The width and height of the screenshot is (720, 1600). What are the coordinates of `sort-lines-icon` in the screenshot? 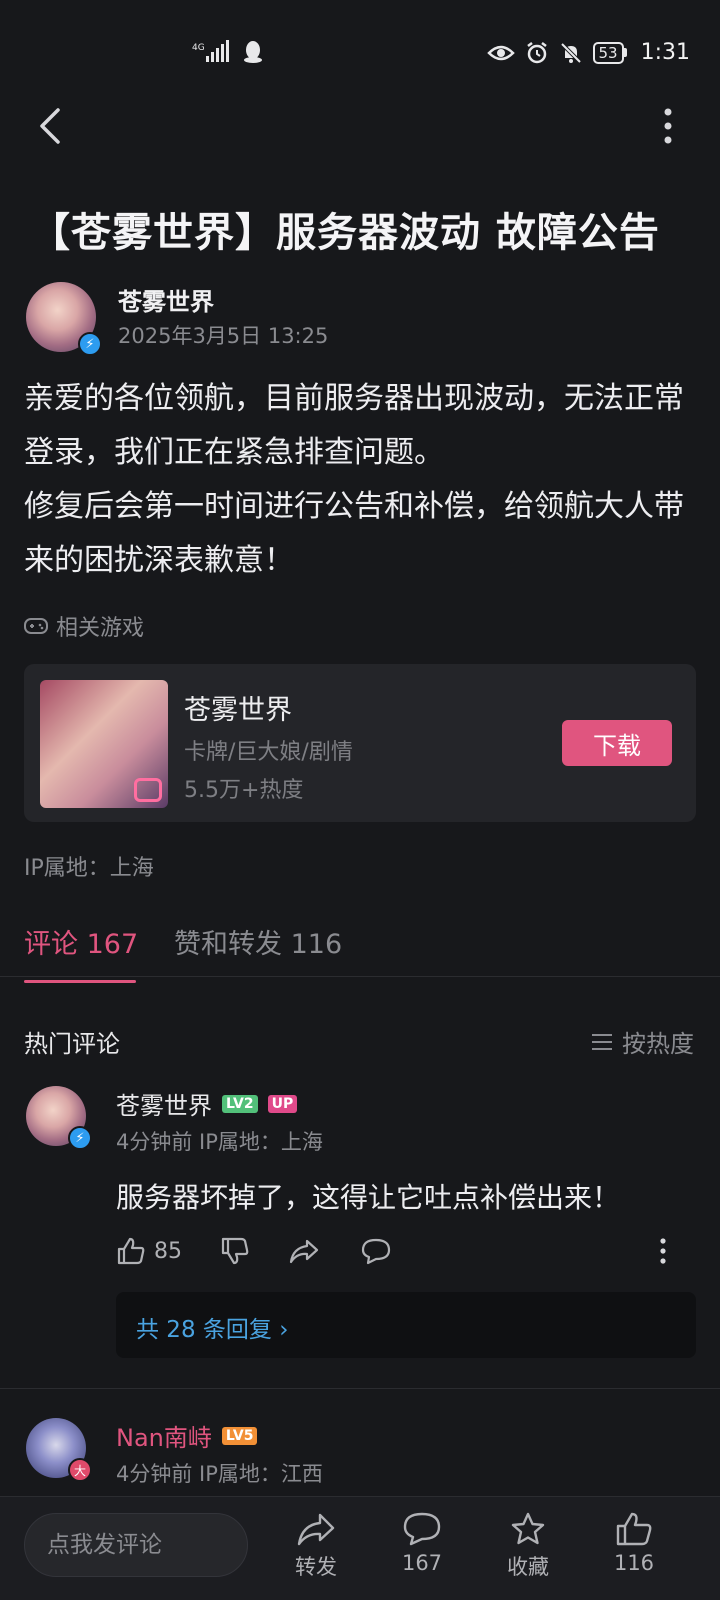 It's located at (602, 1041).